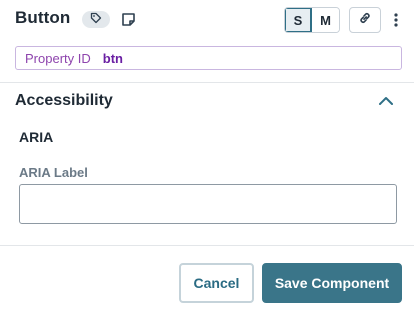 This screenshot has width=414, height=310. I want to click on aria-label-caption: ARIA Label, so click(53, 172).